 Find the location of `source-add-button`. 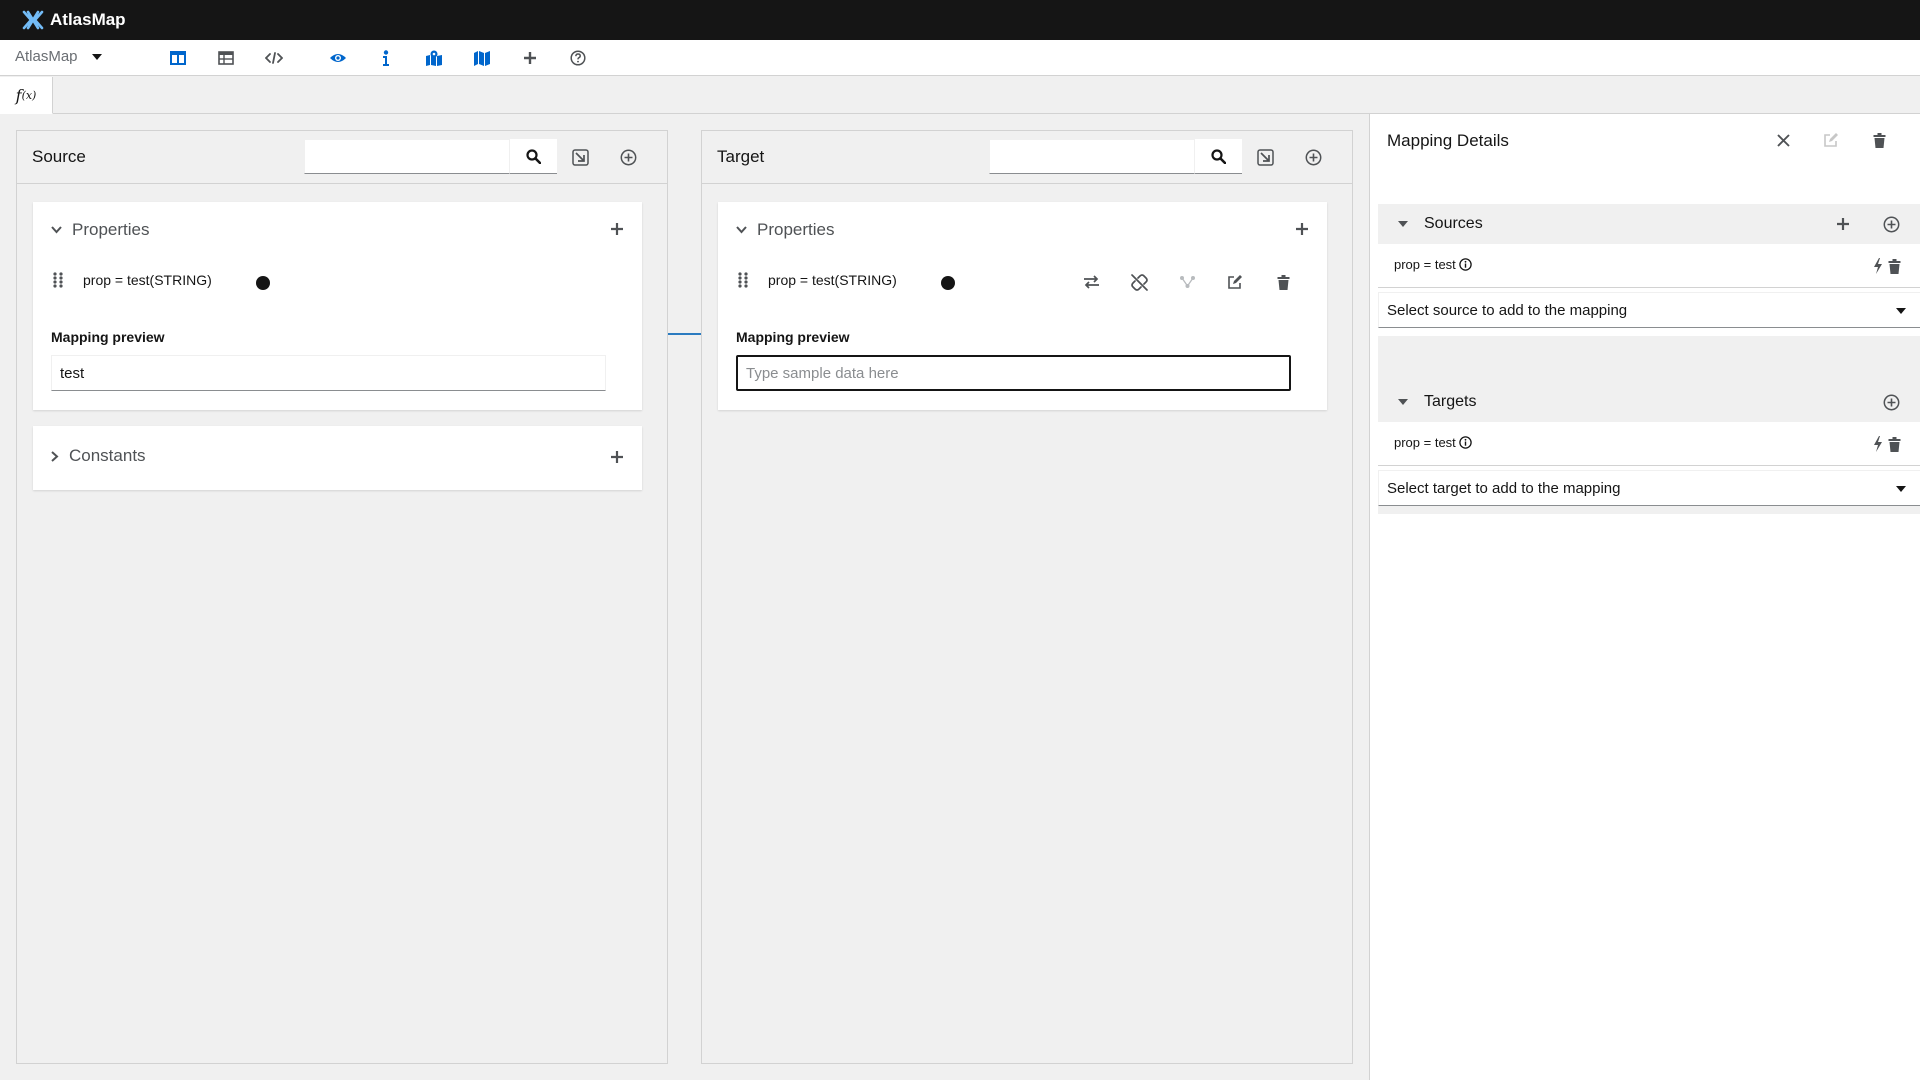

source-add-button is located at coordinates (628, 157).